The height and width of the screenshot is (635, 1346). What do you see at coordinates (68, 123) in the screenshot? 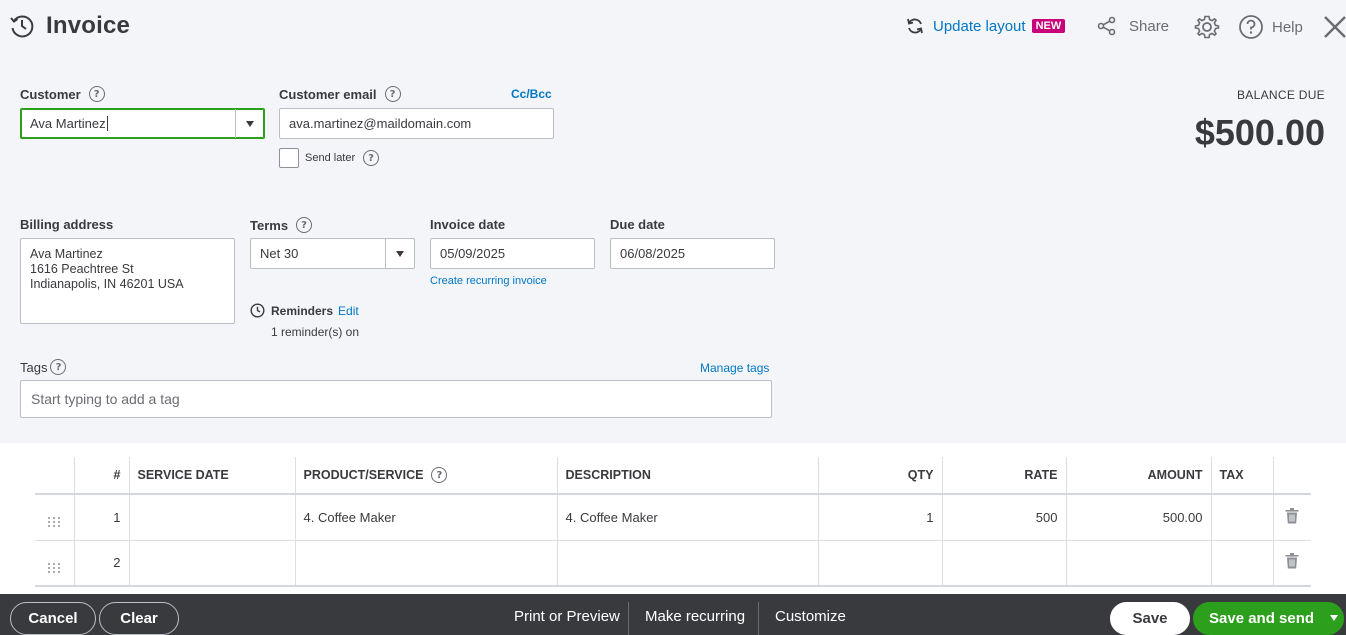
I see `customer-value: Ava Martinez` at bounding box center [68, 123].